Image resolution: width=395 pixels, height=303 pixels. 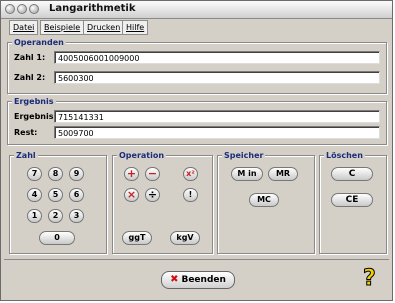 I want to click on zahl1-label: Zahl 1:, so click(x=30, y=57).